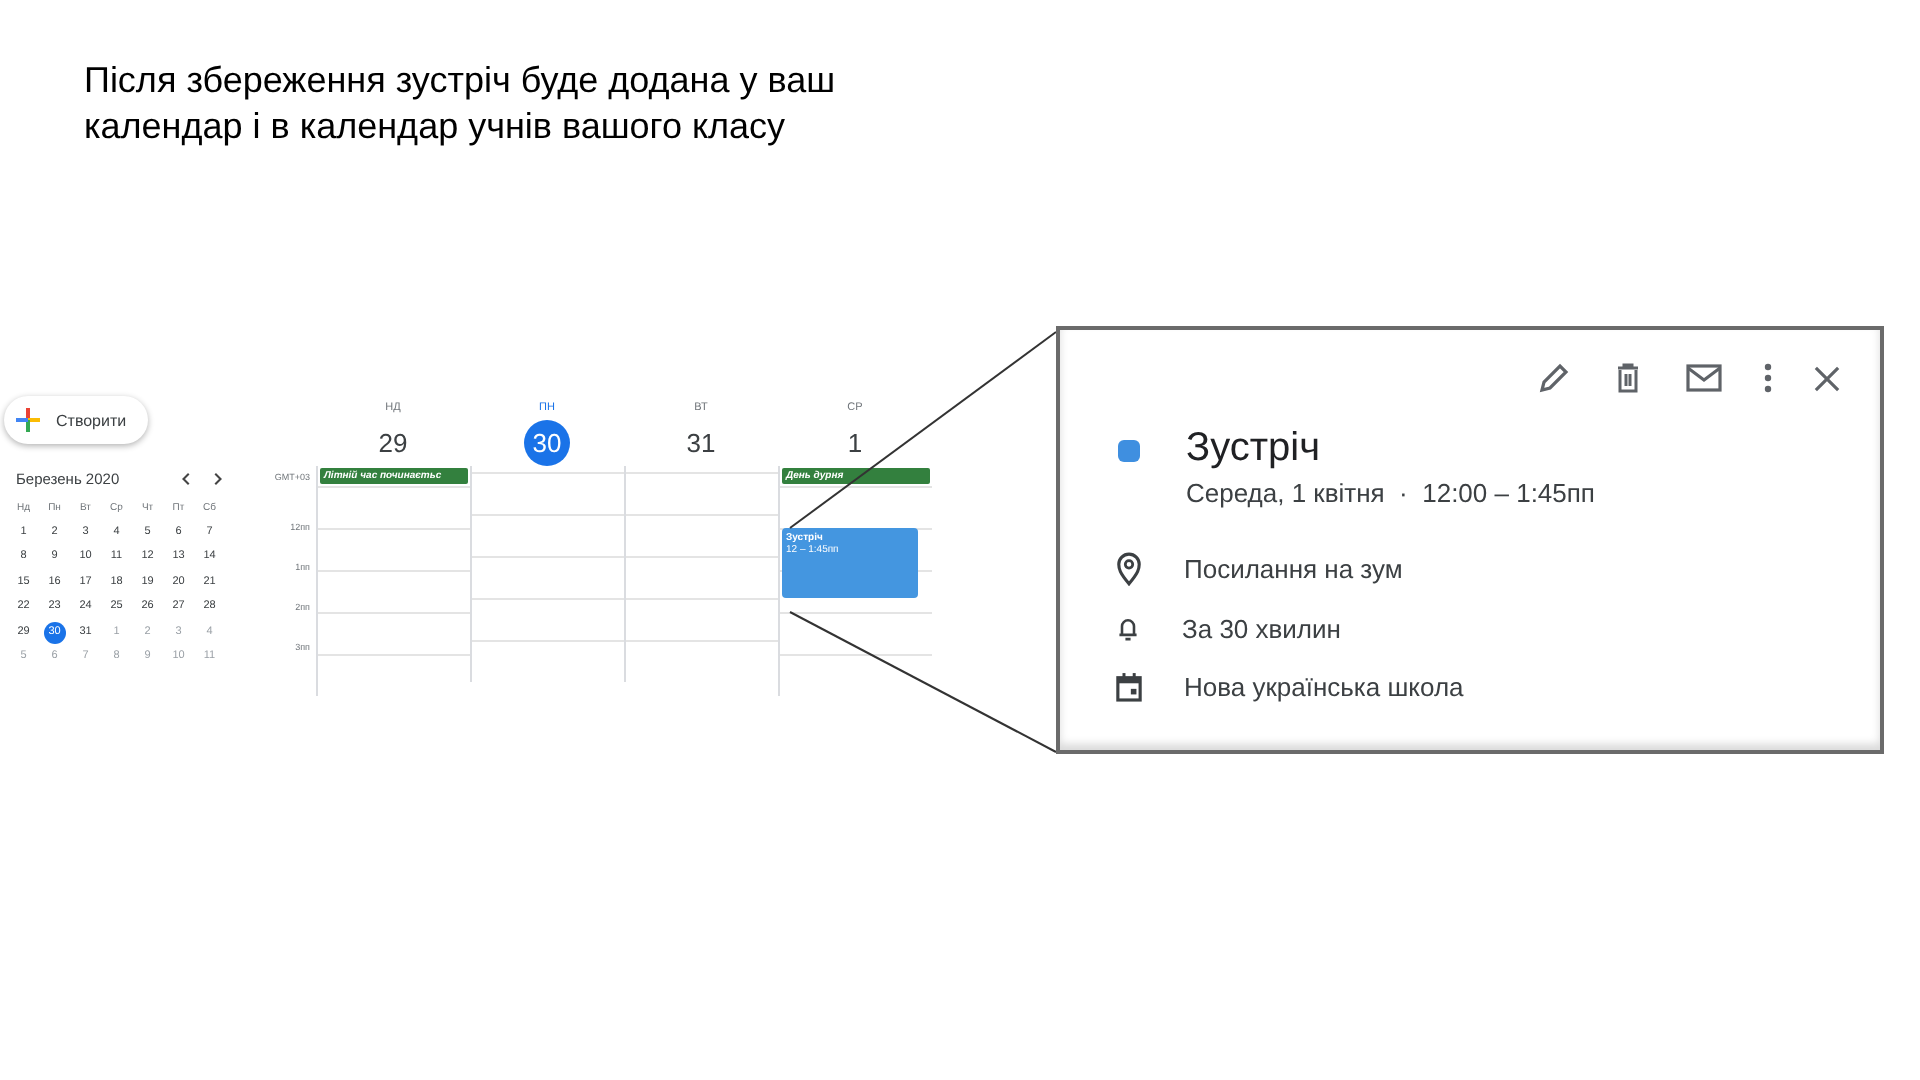  I want to click on previous-month-icon, so click(187, 479).